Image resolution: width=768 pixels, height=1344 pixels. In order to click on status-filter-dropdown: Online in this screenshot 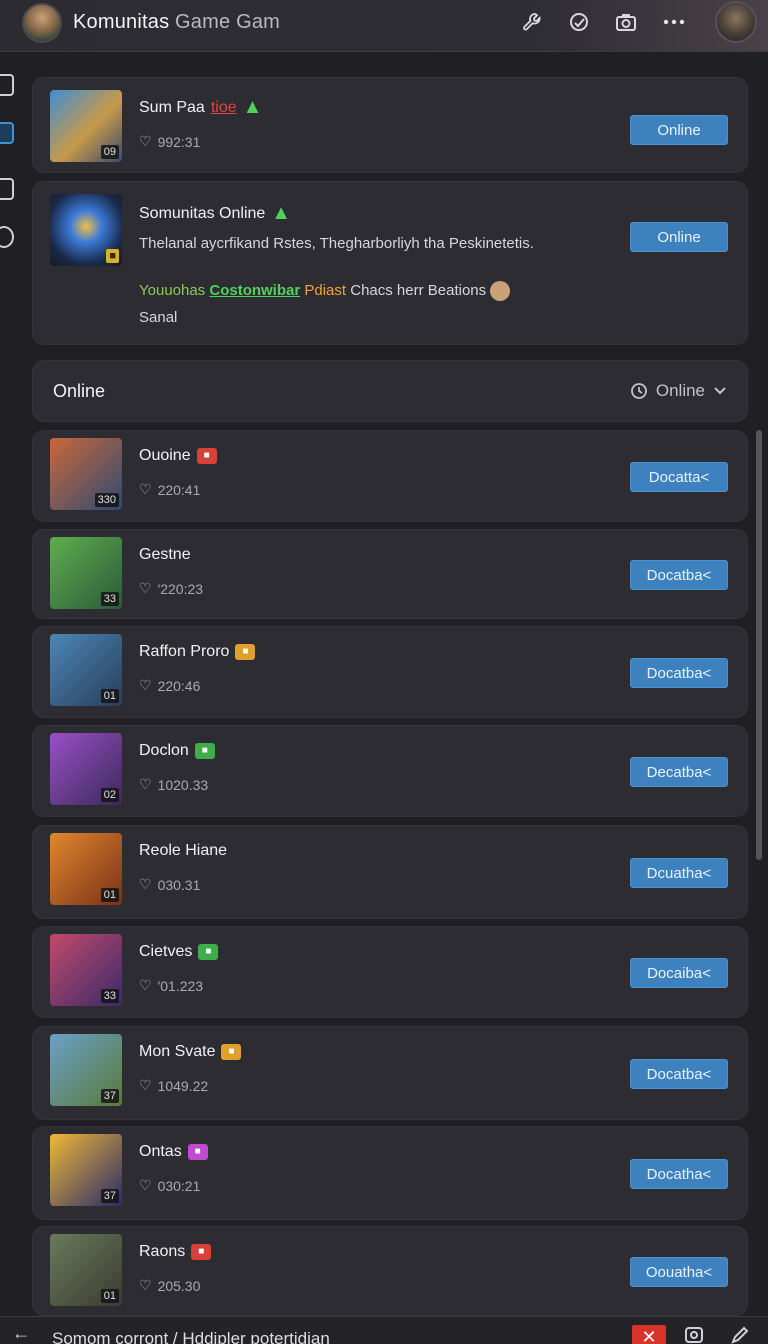, I will do `click(678, 391)`.